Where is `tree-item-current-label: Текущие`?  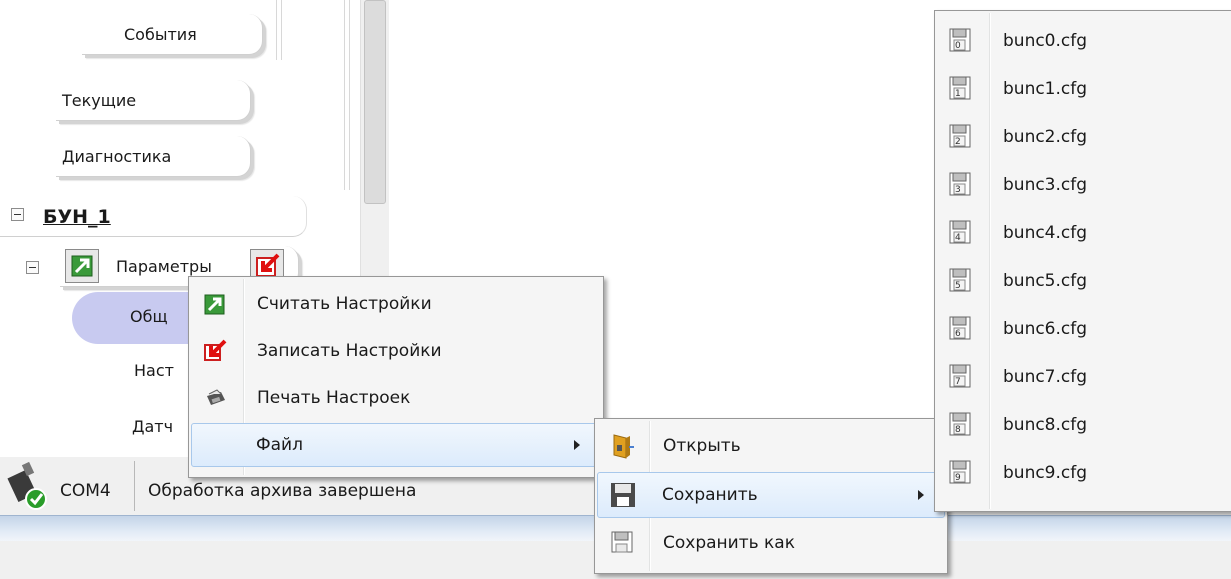 tree-item-current-label: Текущие is located at coordinates (99, 100).